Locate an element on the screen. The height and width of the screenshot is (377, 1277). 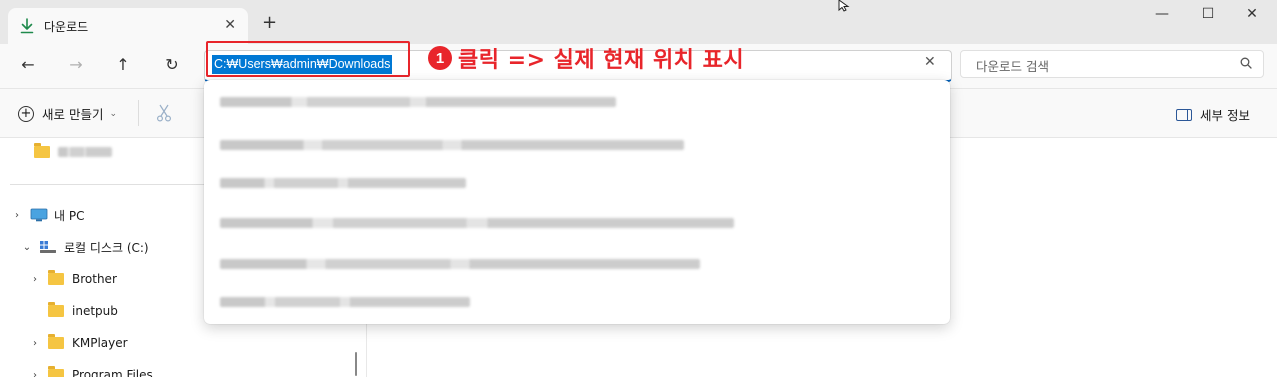
annotation-number: 1 is located at coordinates (440, 58).